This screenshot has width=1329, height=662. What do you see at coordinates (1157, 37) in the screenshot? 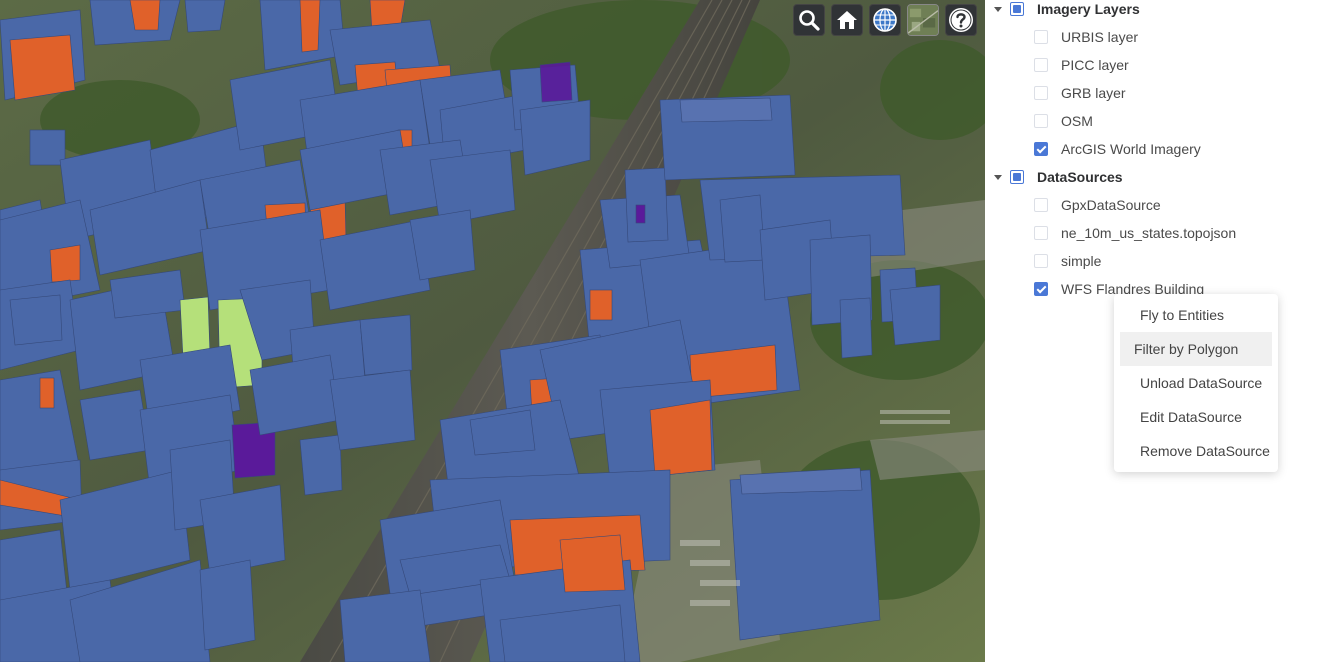
I see `tree-item-urbis-layer: URBIS layer` at bounding box center [1157, 37].